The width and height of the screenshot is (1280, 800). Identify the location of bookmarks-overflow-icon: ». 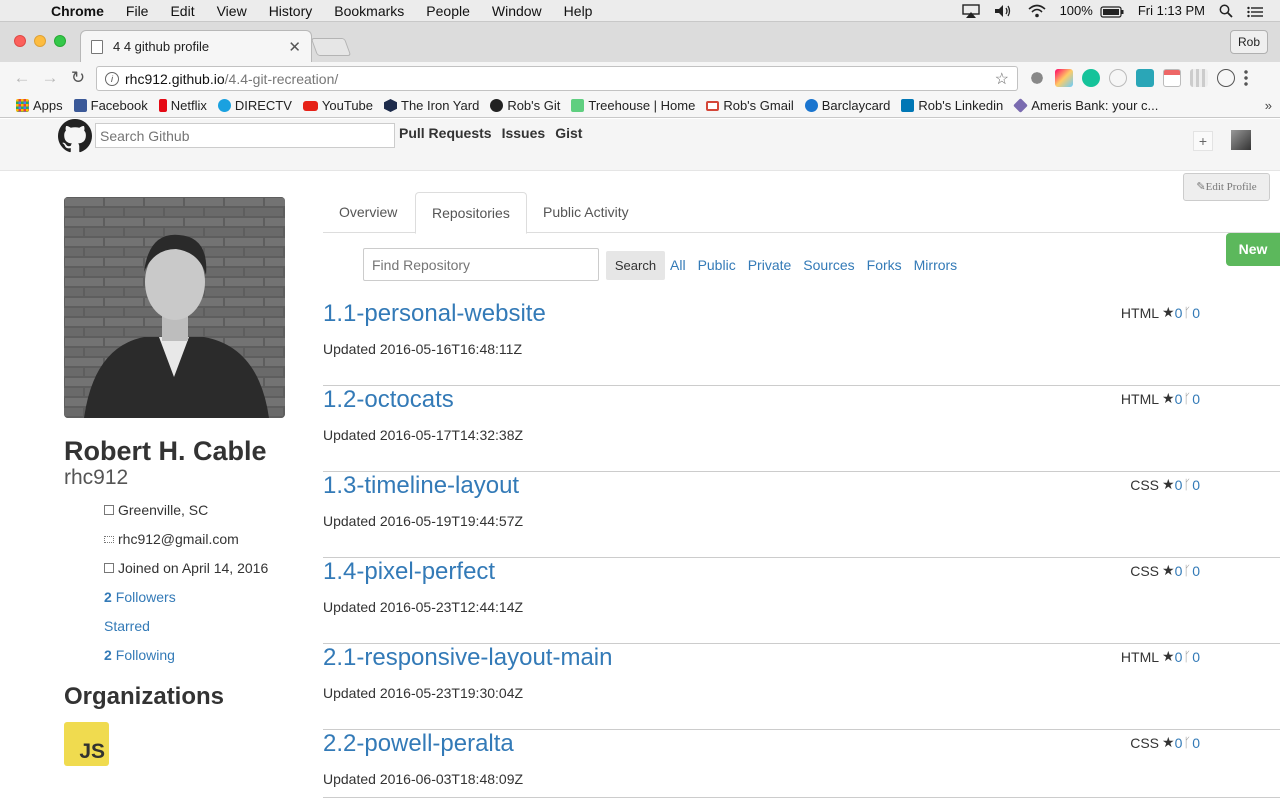
(1268, 105).